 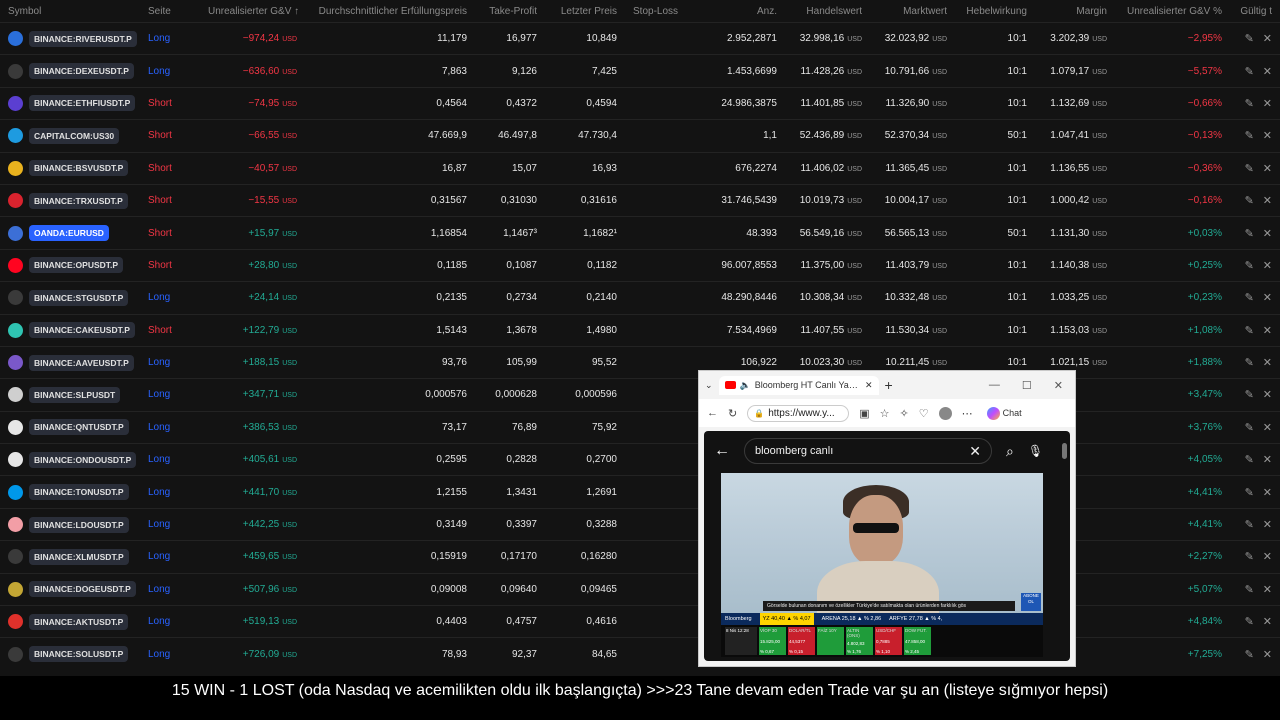 I want to click on close-tab-icon: ✕, so click(x=869, y=385).